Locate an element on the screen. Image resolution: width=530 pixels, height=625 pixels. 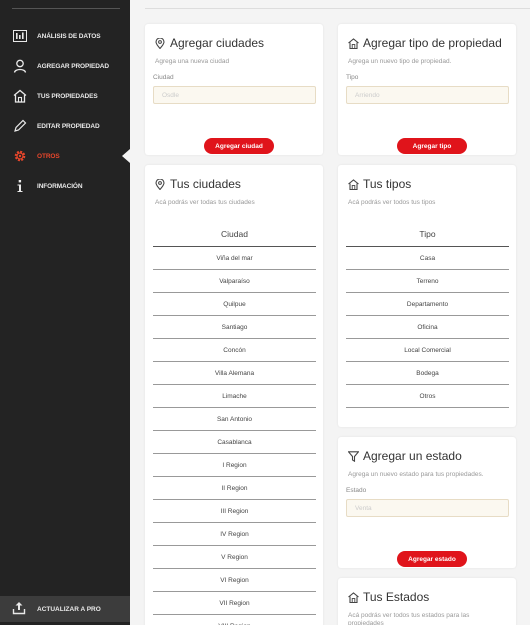
table-row: I Region is located at coordinates (234, 465).